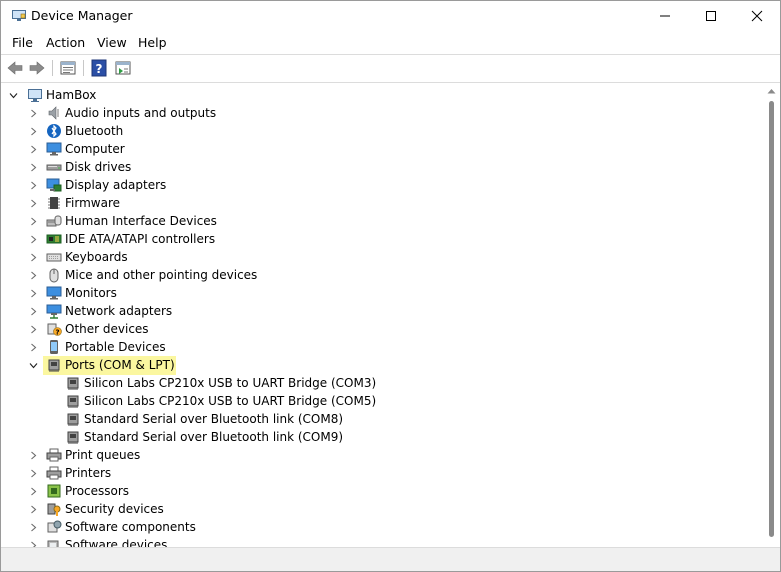 The height and width of the screenshot is (572, 781). What do you see at coordinates (381, 239) in the screenshot?
I see `tree-category-node: IDE ATA/ATAPI controllers` at bounding box center [381, 239].